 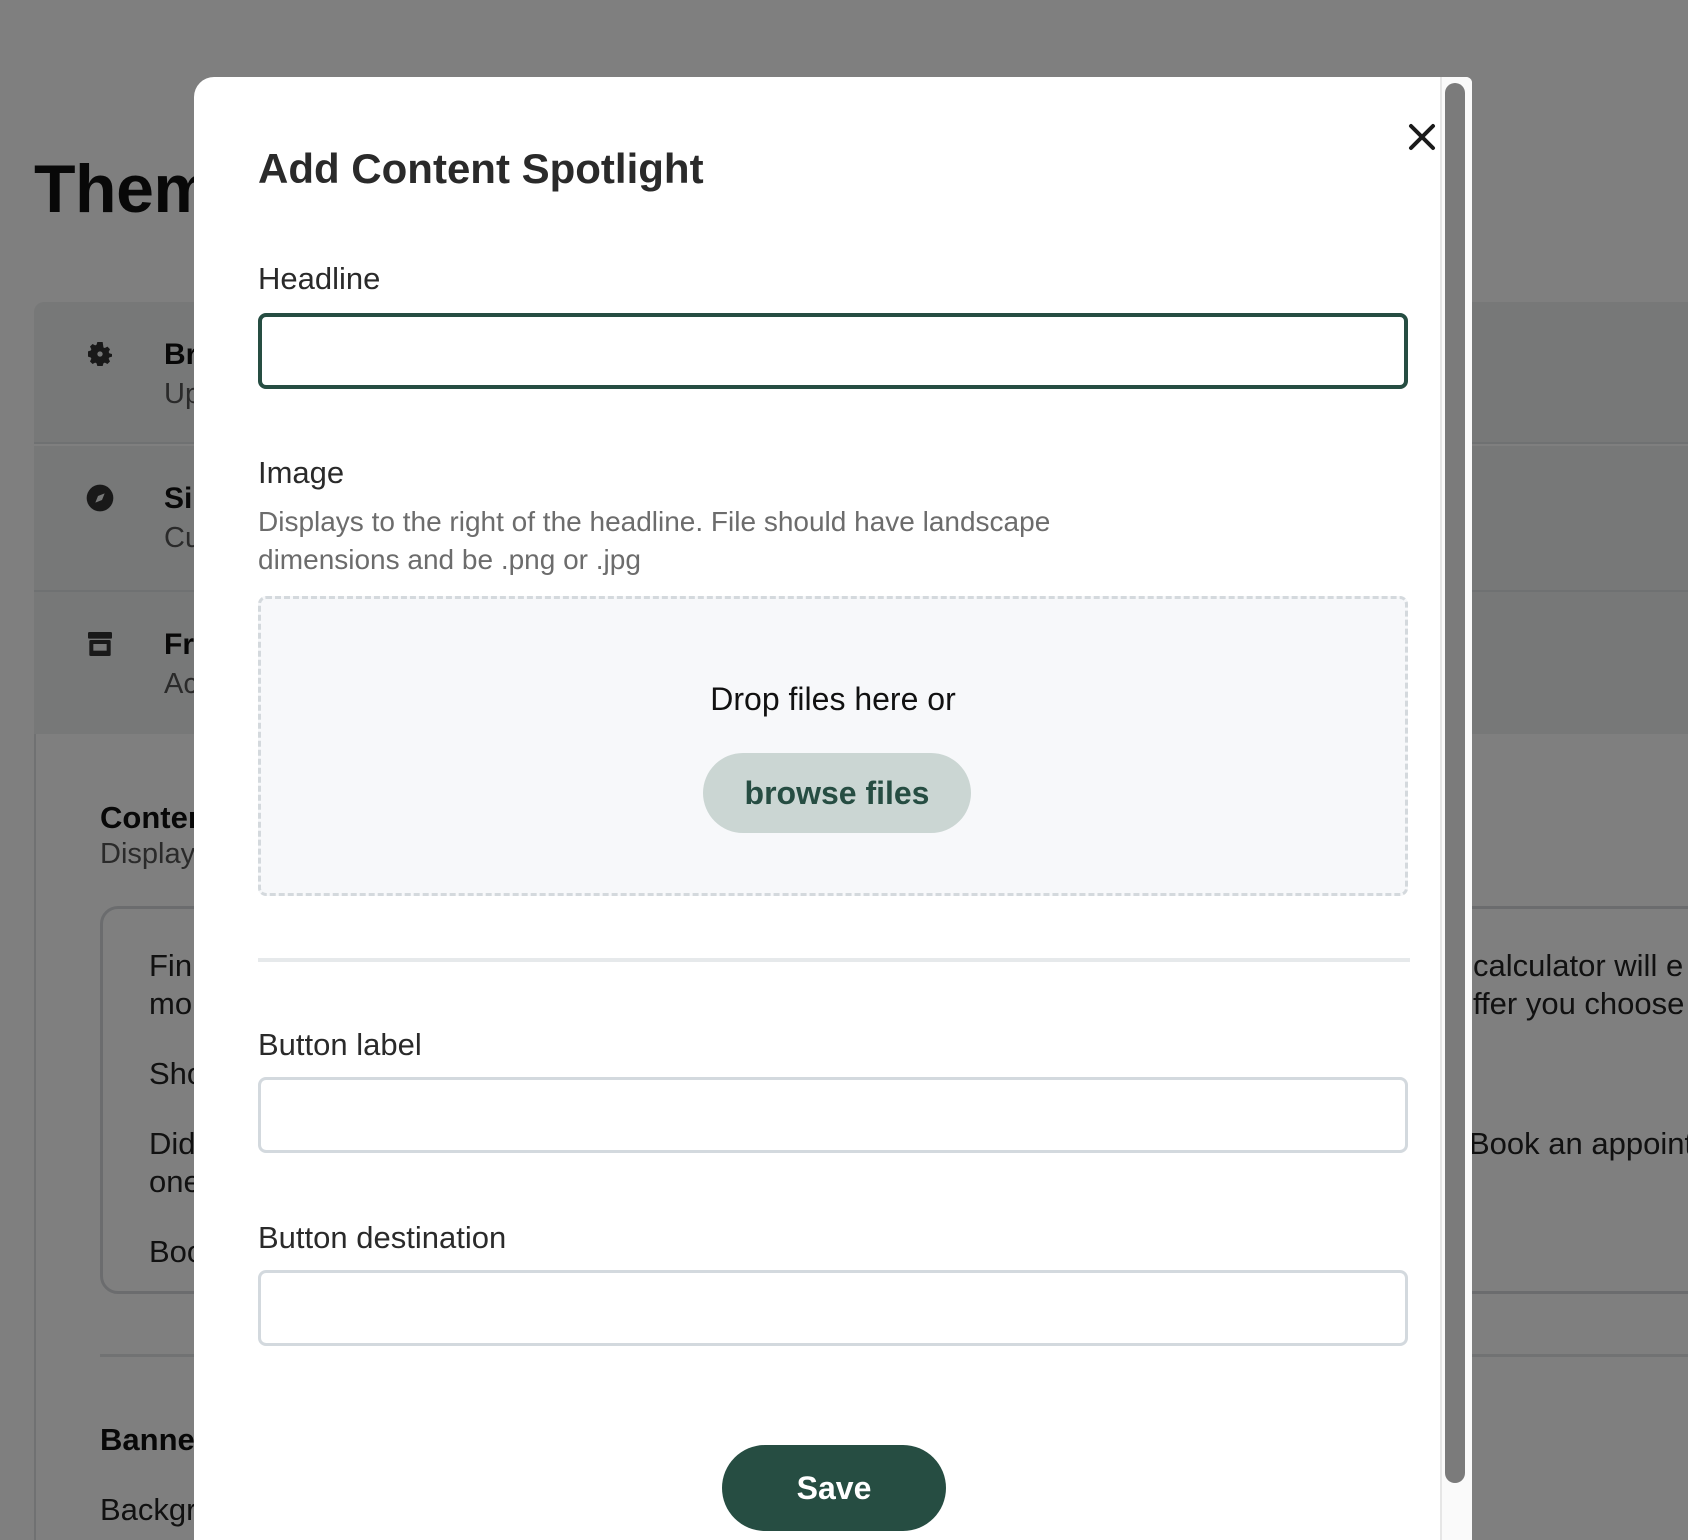 What do you see at coordinates (340, 1044) in the screenshot?
I see `button-label-label: Button label` at bounding box center [340, 1044].